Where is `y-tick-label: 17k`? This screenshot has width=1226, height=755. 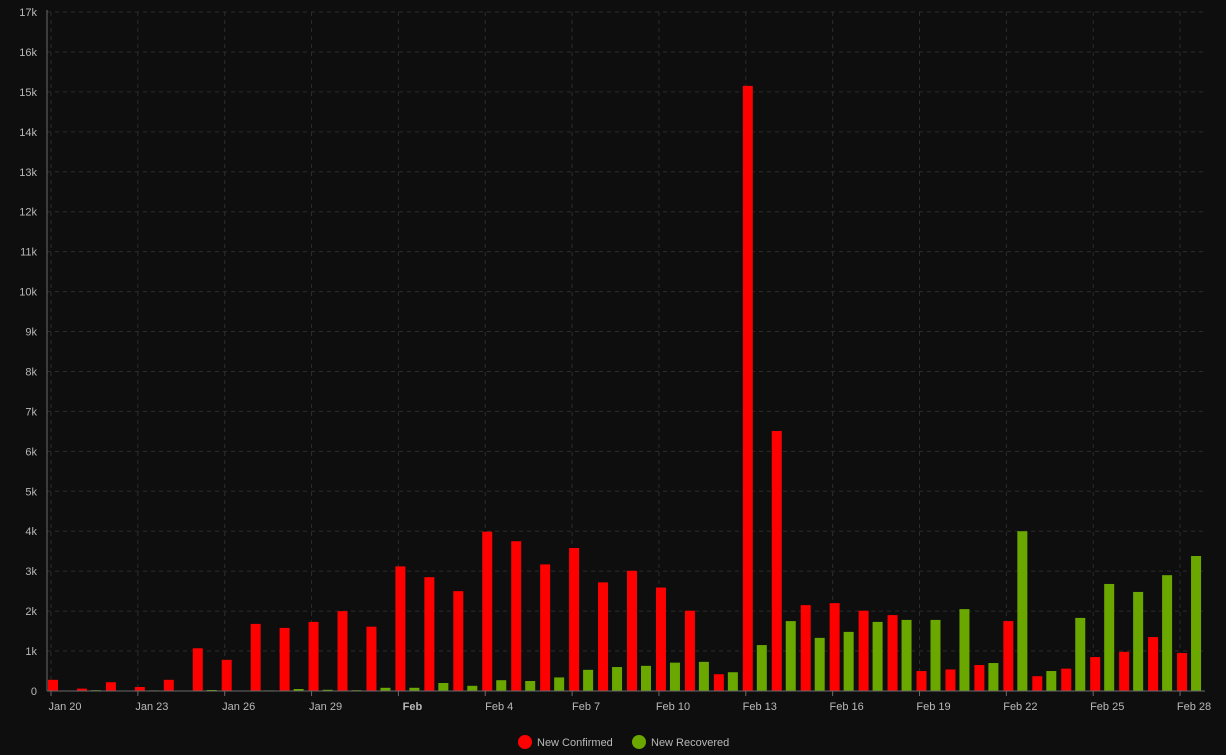 y-tick-label: 17k is located at coordinates (28, 13).